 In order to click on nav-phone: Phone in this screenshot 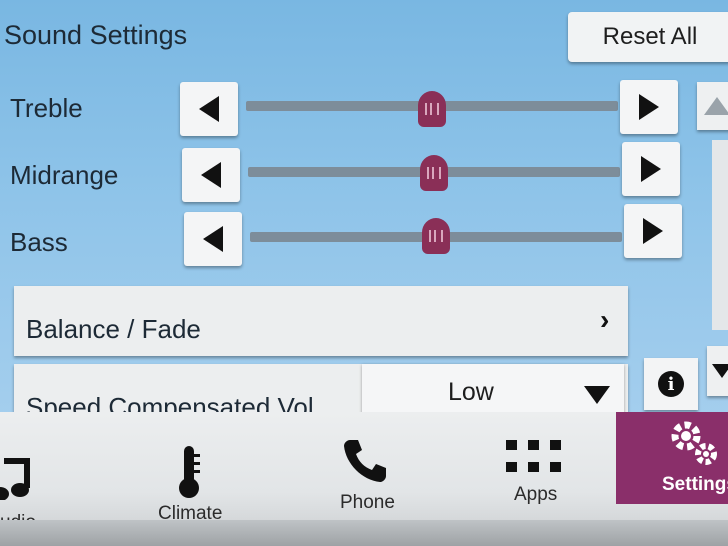, I will do `click(368, 472)`.